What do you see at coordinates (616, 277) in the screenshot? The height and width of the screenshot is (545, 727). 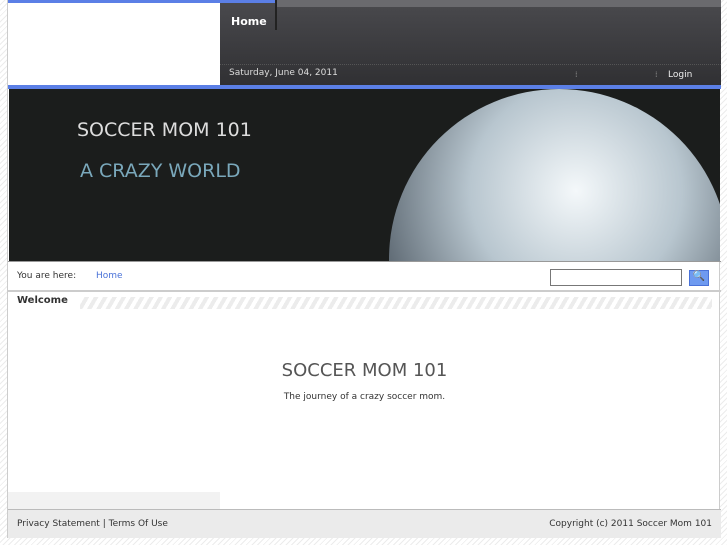 I see `search-input` at bounding box center [616, 277].